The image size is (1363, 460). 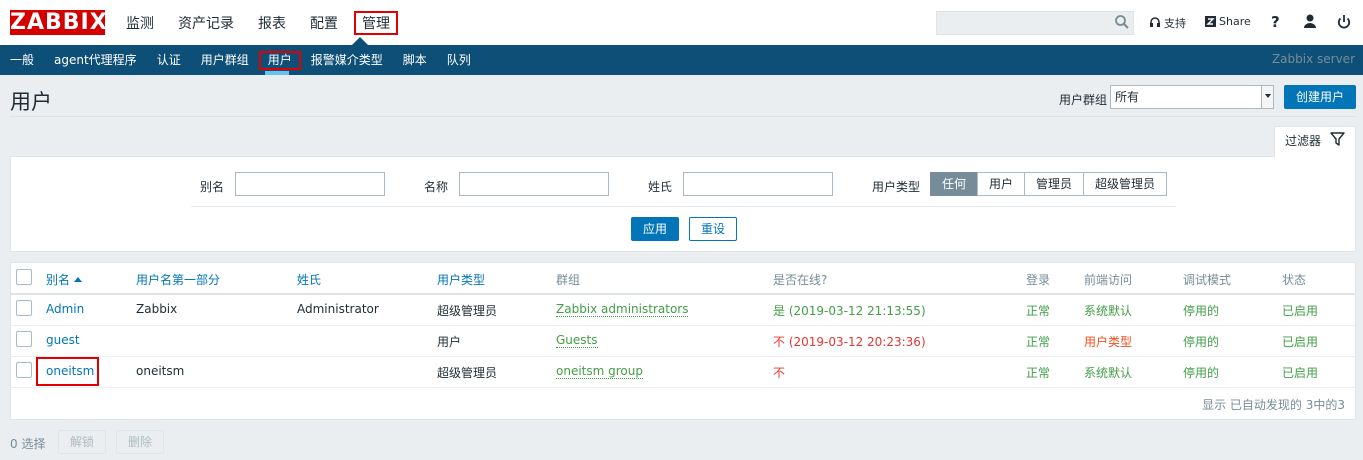 What do you see at coordinates (1310, 22) in the screenshot?
I see `user-profile-icon` at bounding box center [1310, 22].